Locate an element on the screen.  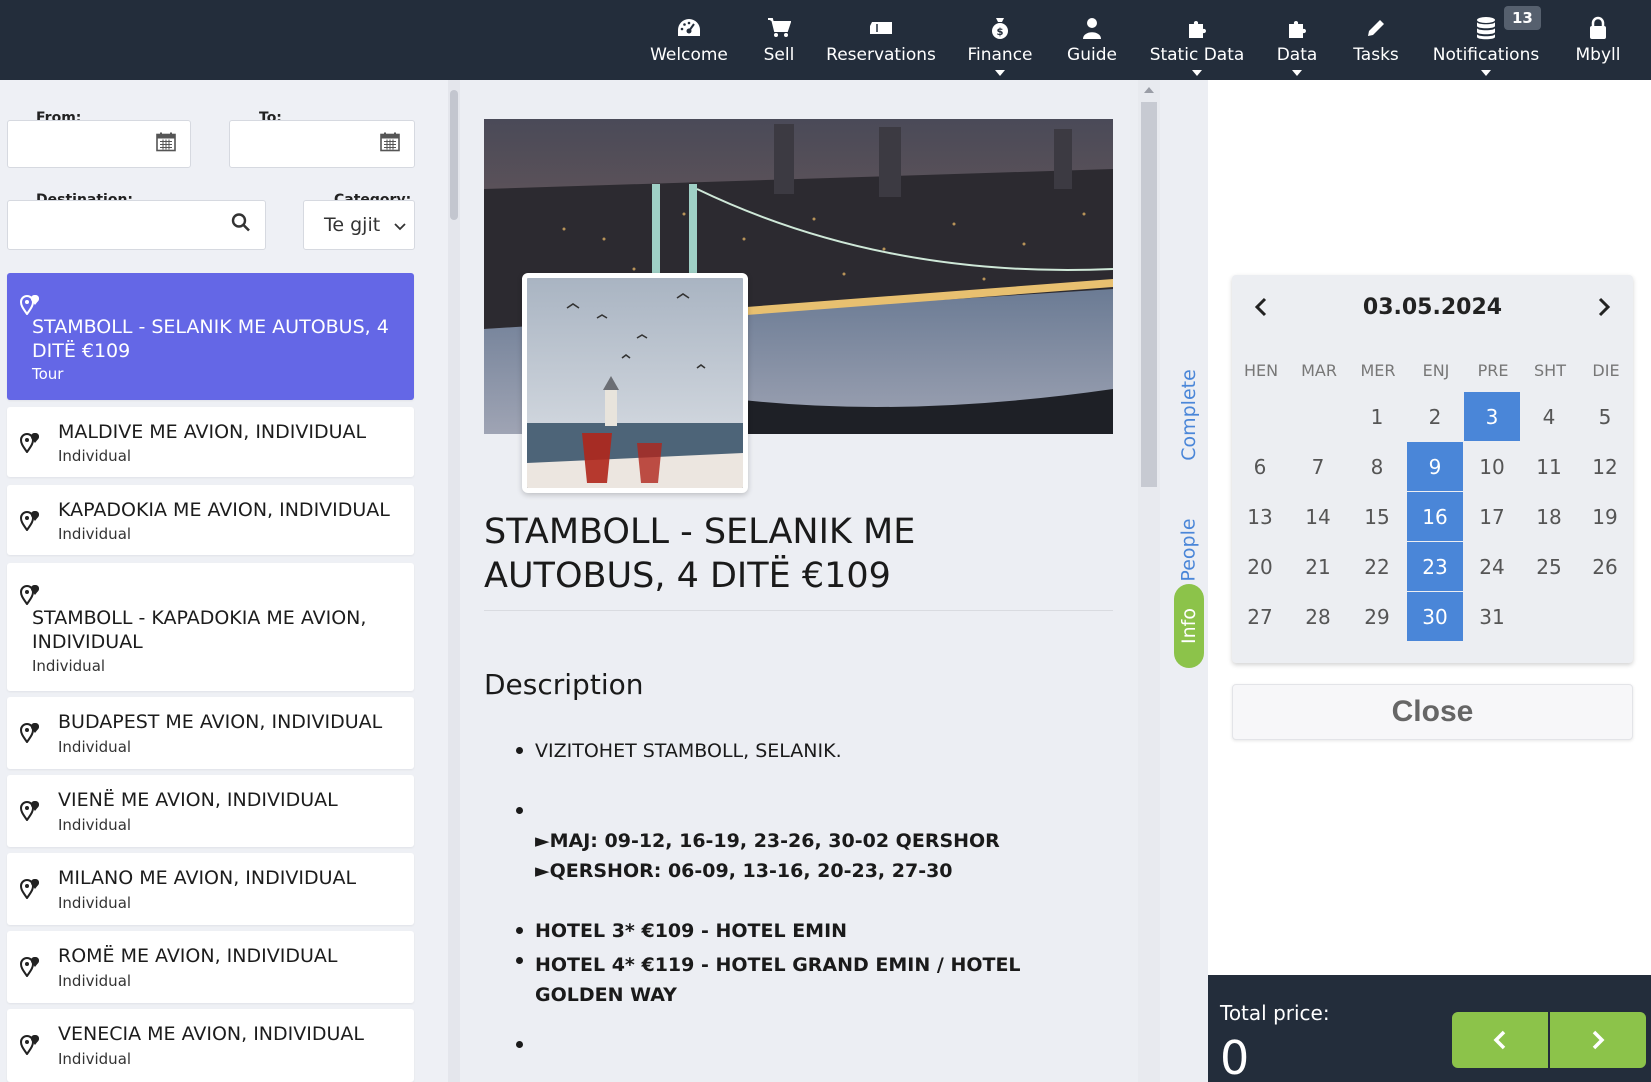
chevron-left-icon is located at coordinates (1499, 1040).